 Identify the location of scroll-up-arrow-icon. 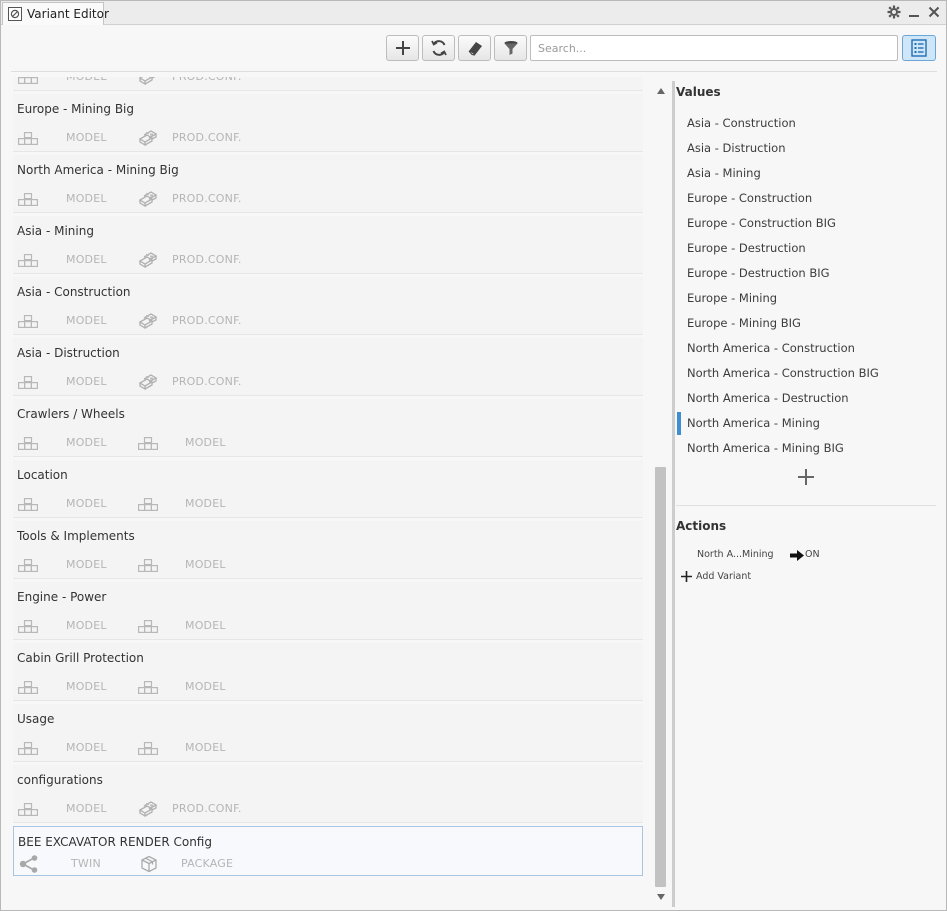
(660, 91).